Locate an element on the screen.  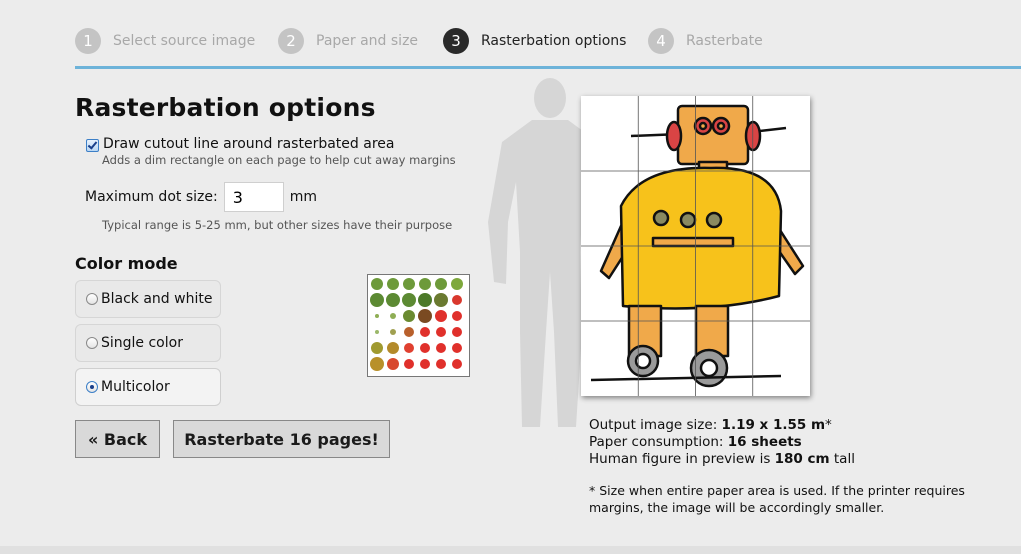
rasterbate-button: Rasterbate 16 pages! is located at coordinates (281, 439).